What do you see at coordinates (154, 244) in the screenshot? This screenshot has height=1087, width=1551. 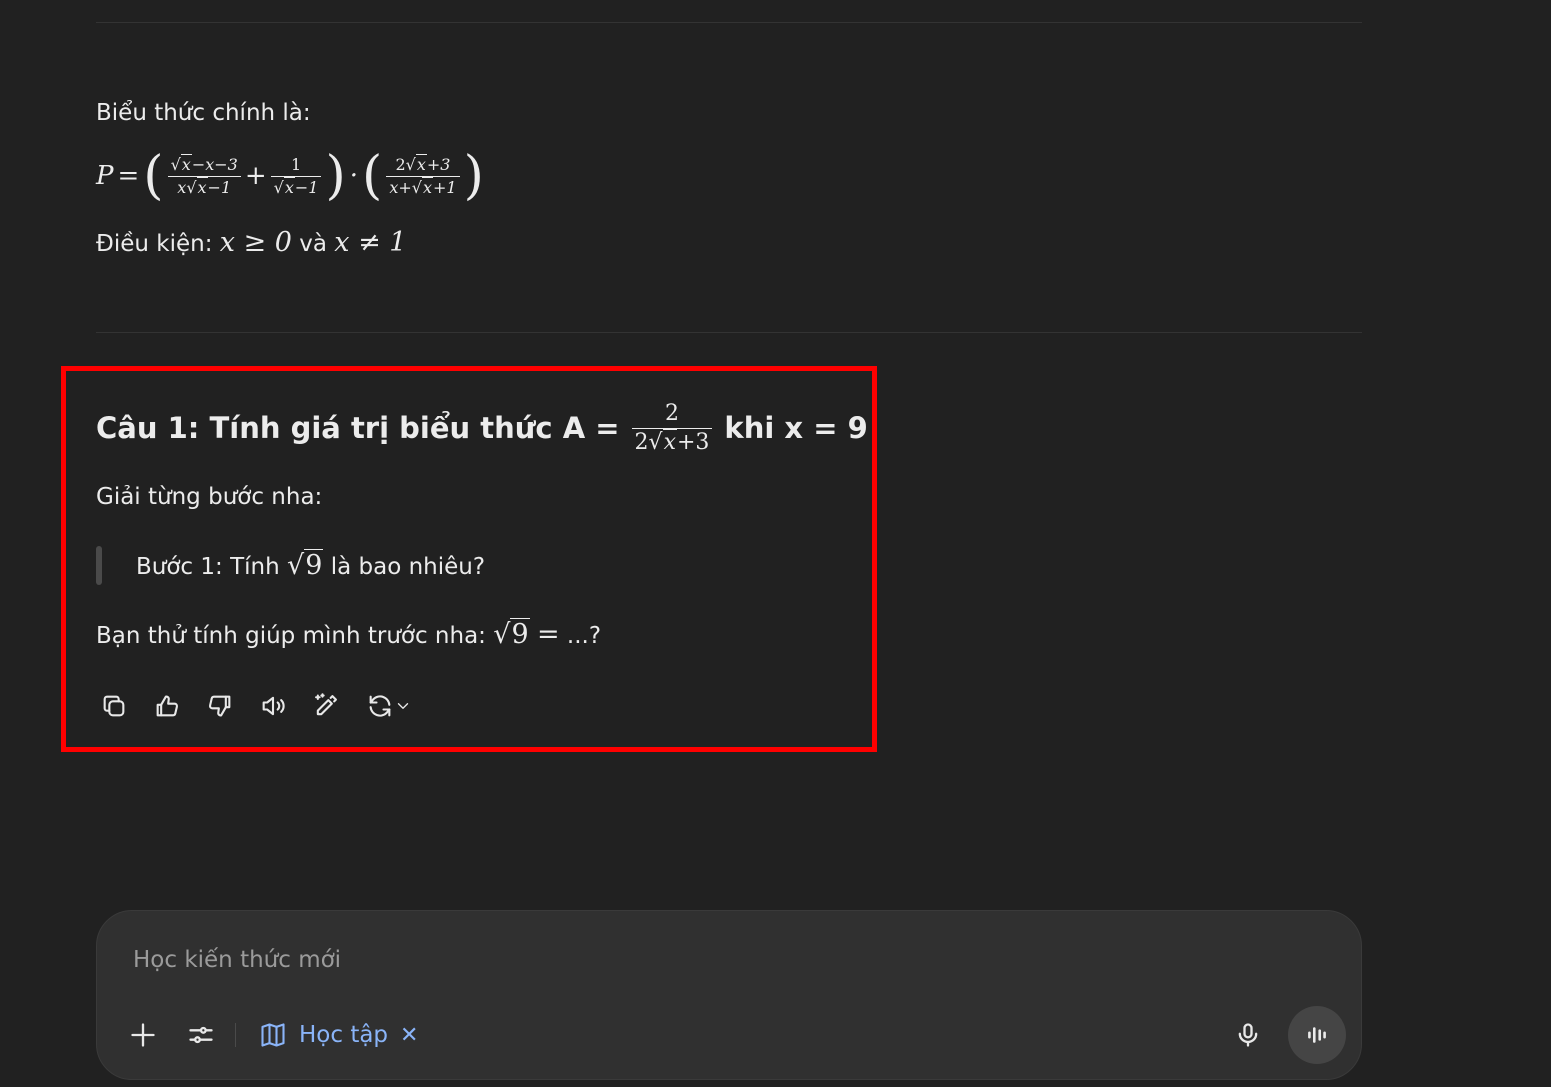 I see `condition-label: Điều kiện:` at bounding box center [154, 244].